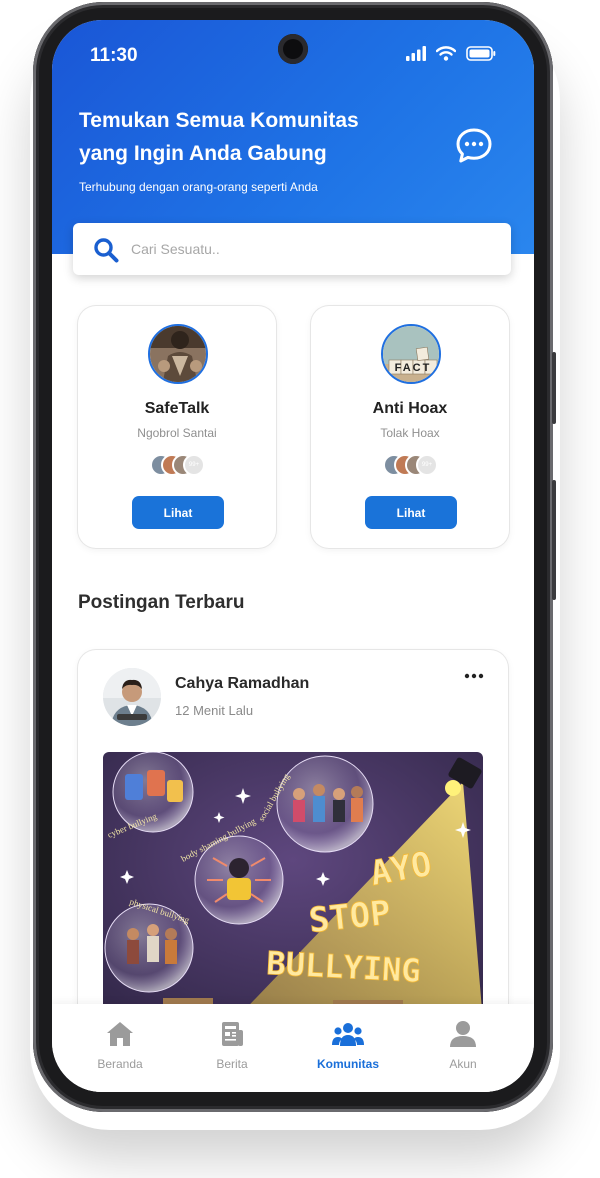 This screenshot has width=600, height=1178. Describe the element at coordinates (232, 1034) in the screenshot. I see `news-icon` at that location.